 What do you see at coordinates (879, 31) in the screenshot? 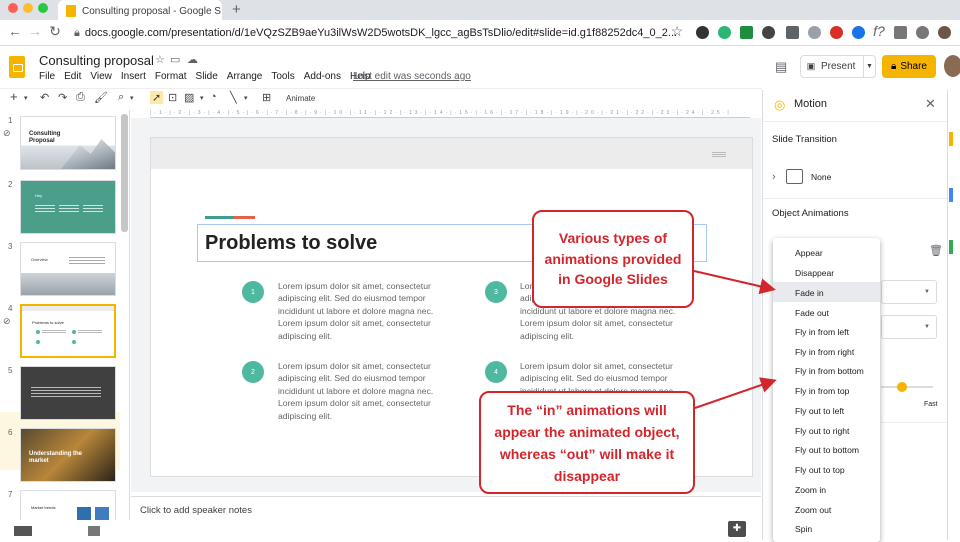
I see `formula-extension-icon: f?` at bounding box center [879, 31].